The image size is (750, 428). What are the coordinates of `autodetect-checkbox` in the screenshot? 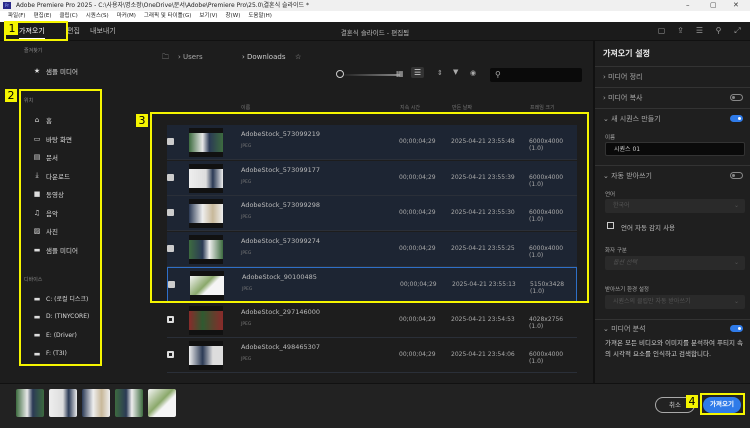 It's located at (610, 225).